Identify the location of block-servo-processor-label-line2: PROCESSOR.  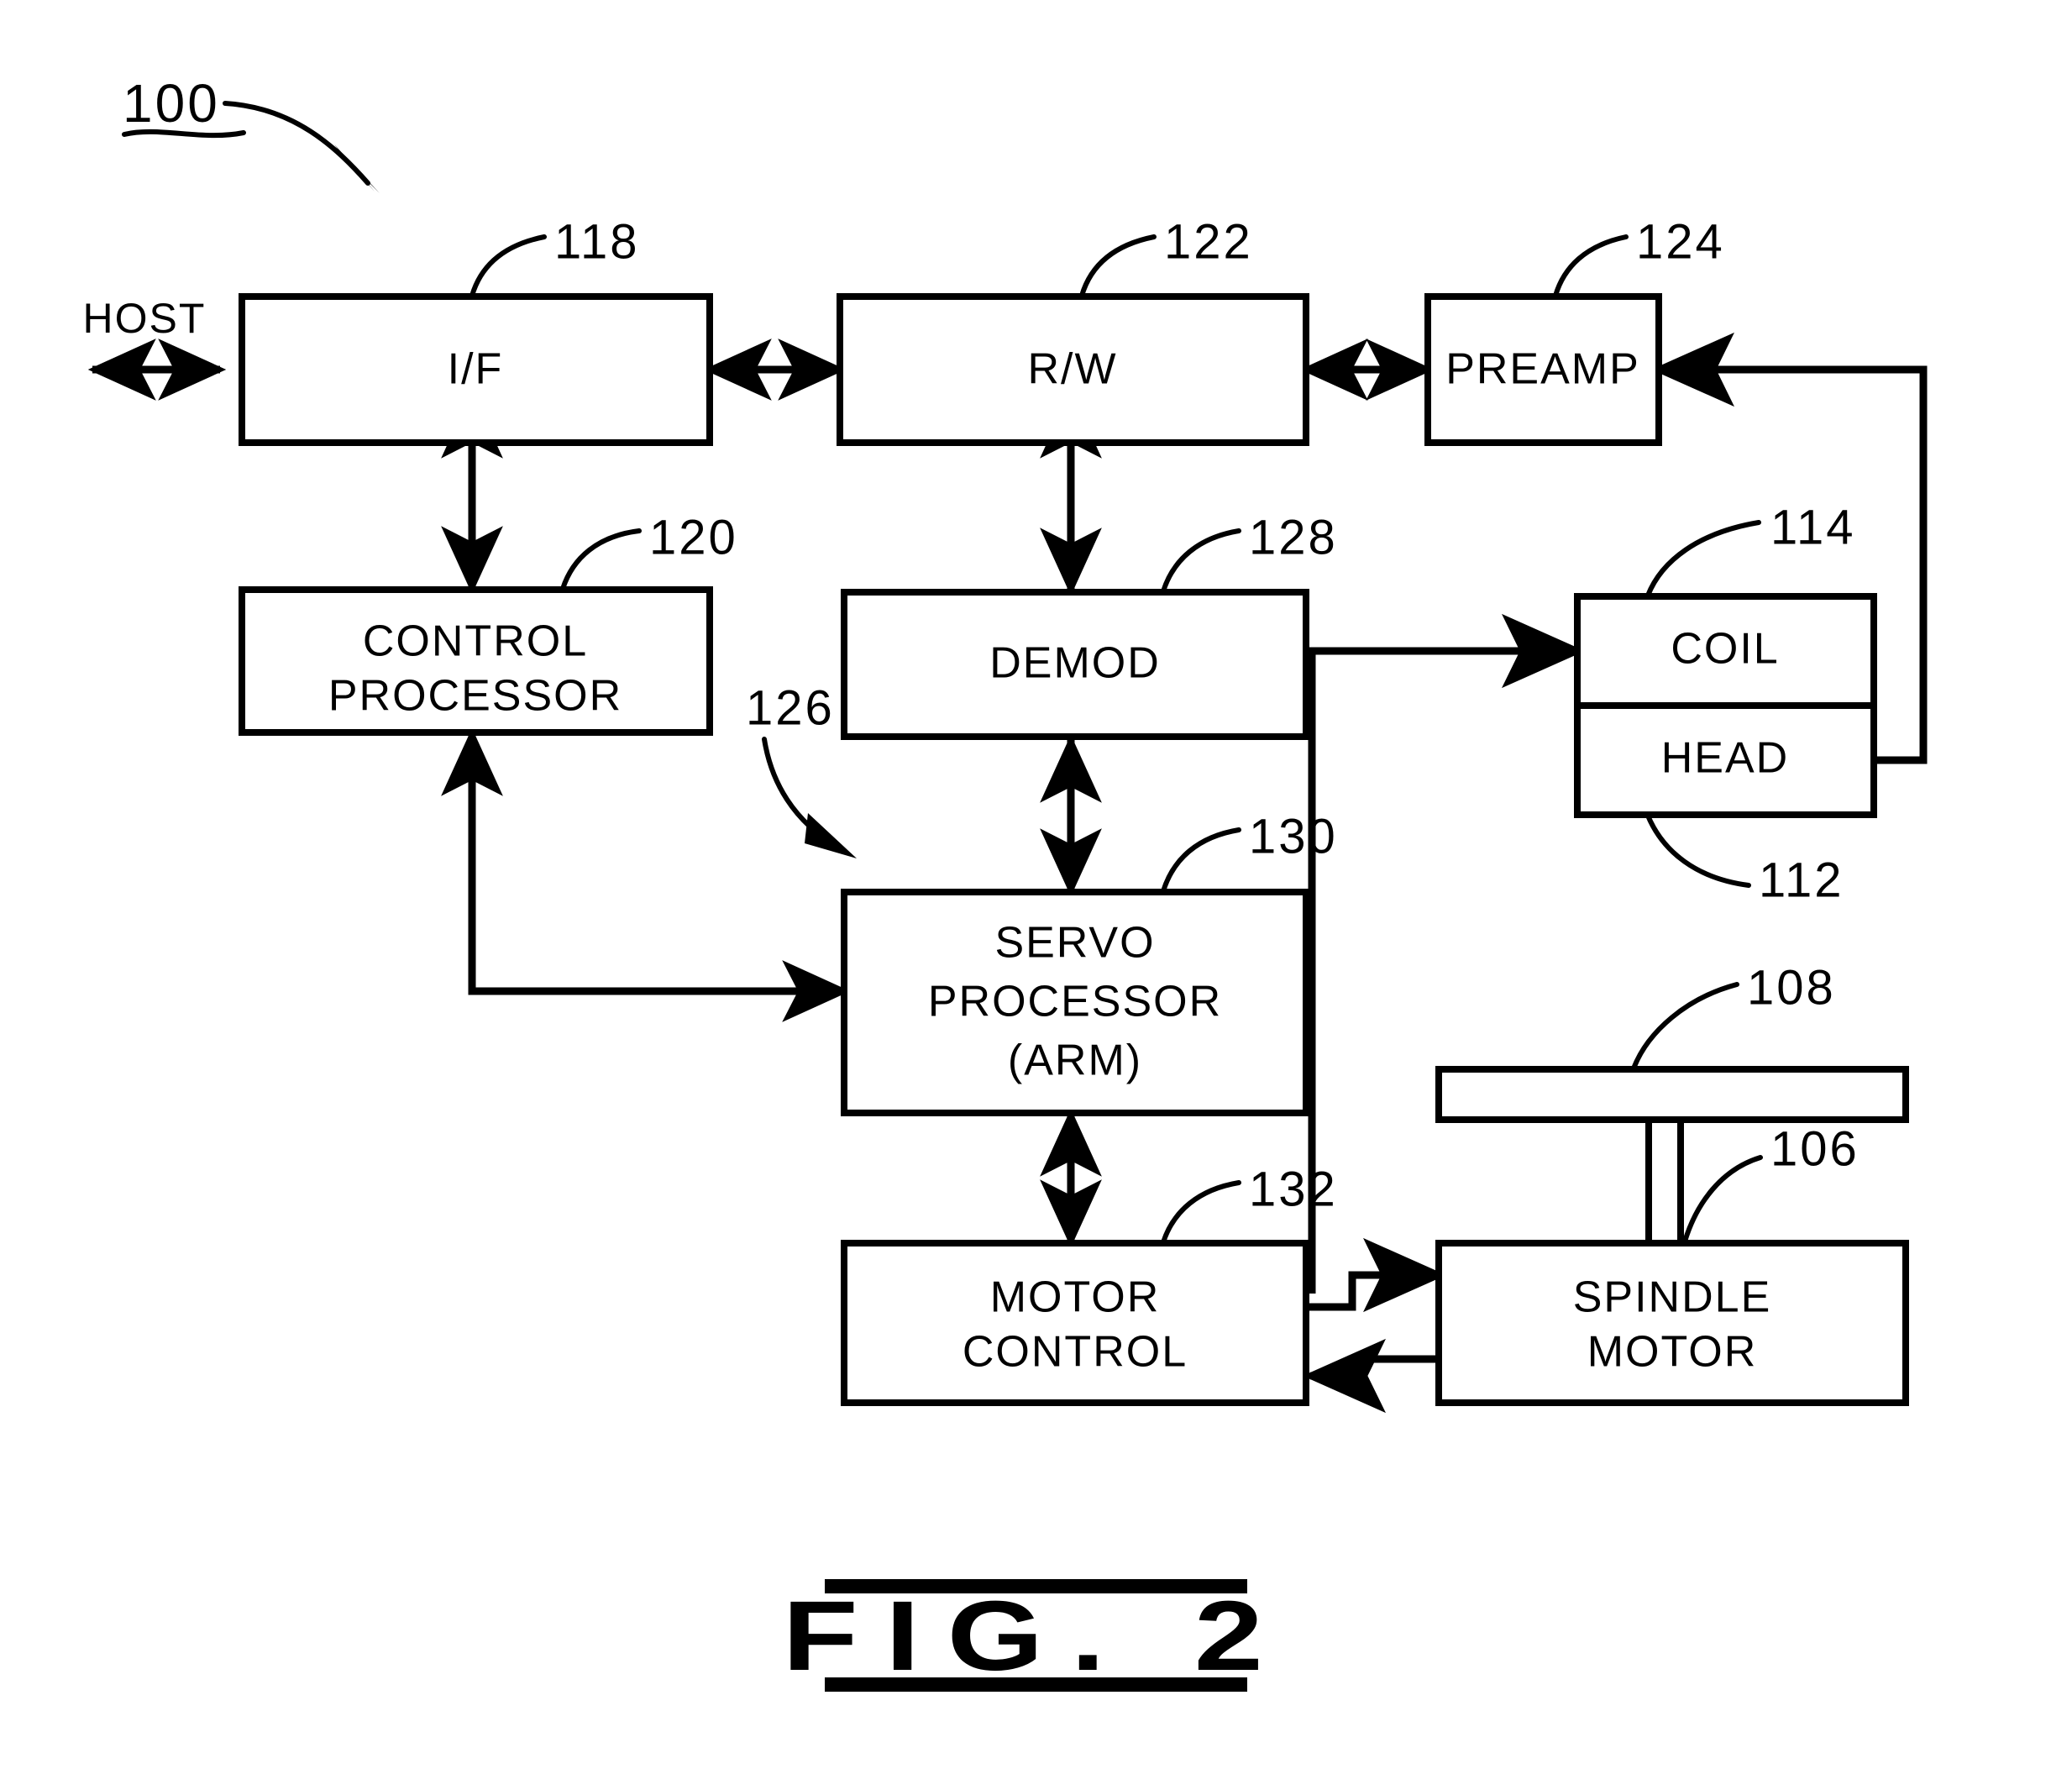
(1075, 1002).